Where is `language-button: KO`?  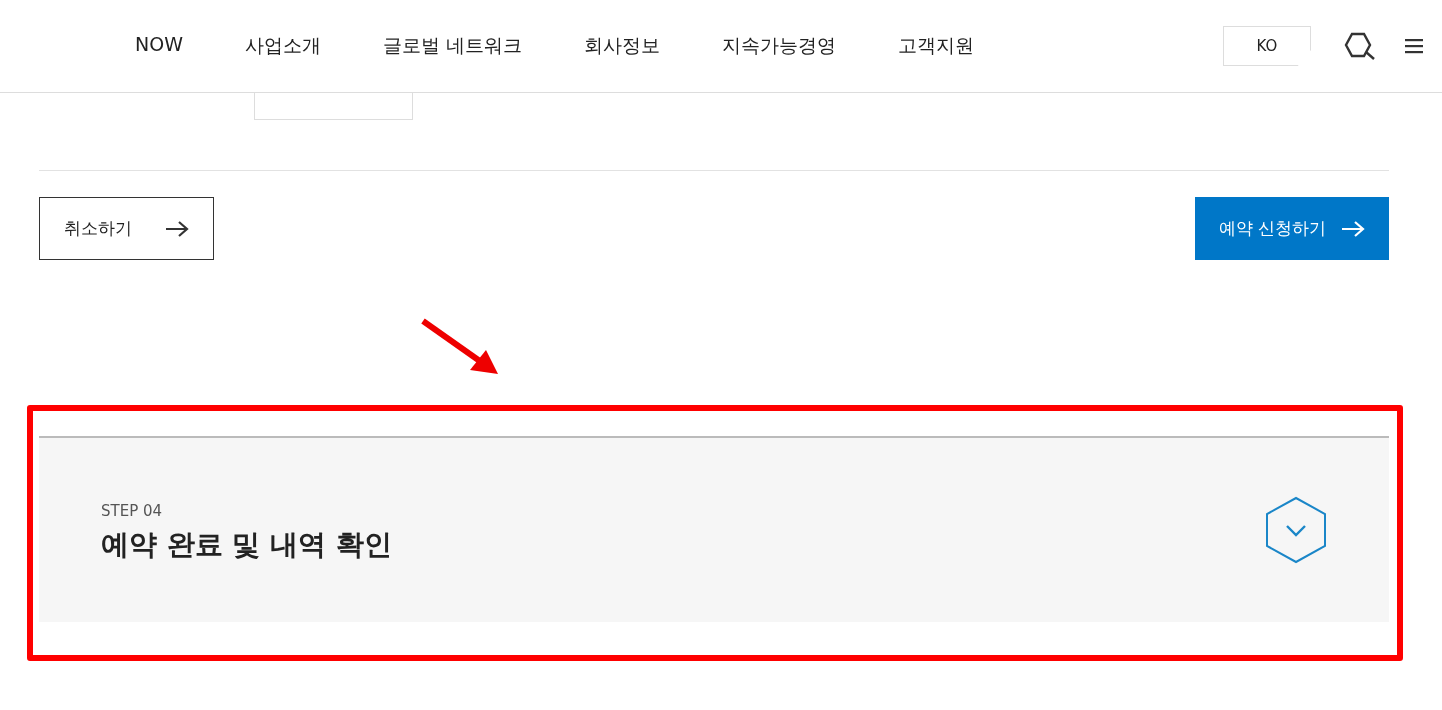
language-button: KO is located at coordinates (1267, 46).